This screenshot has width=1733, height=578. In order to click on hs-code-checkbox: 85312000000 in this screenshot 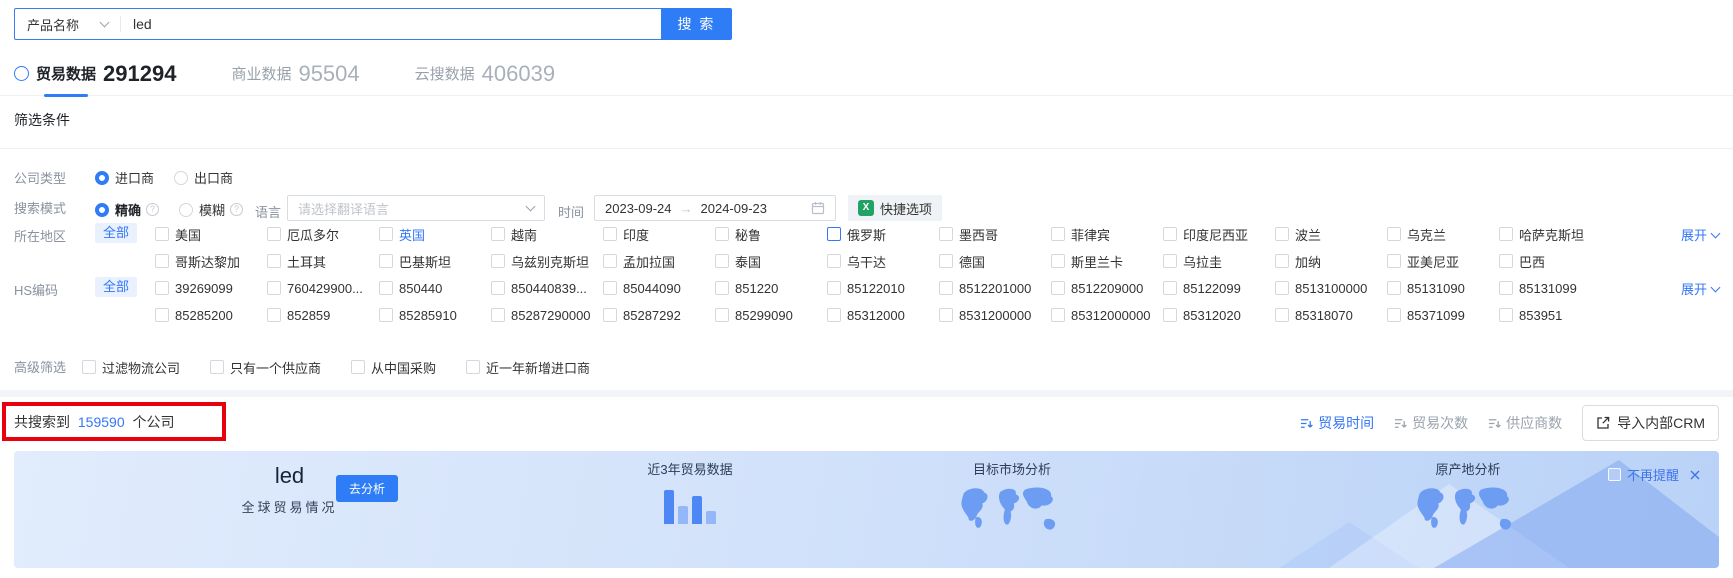, I will do `click(1107, 315)`.